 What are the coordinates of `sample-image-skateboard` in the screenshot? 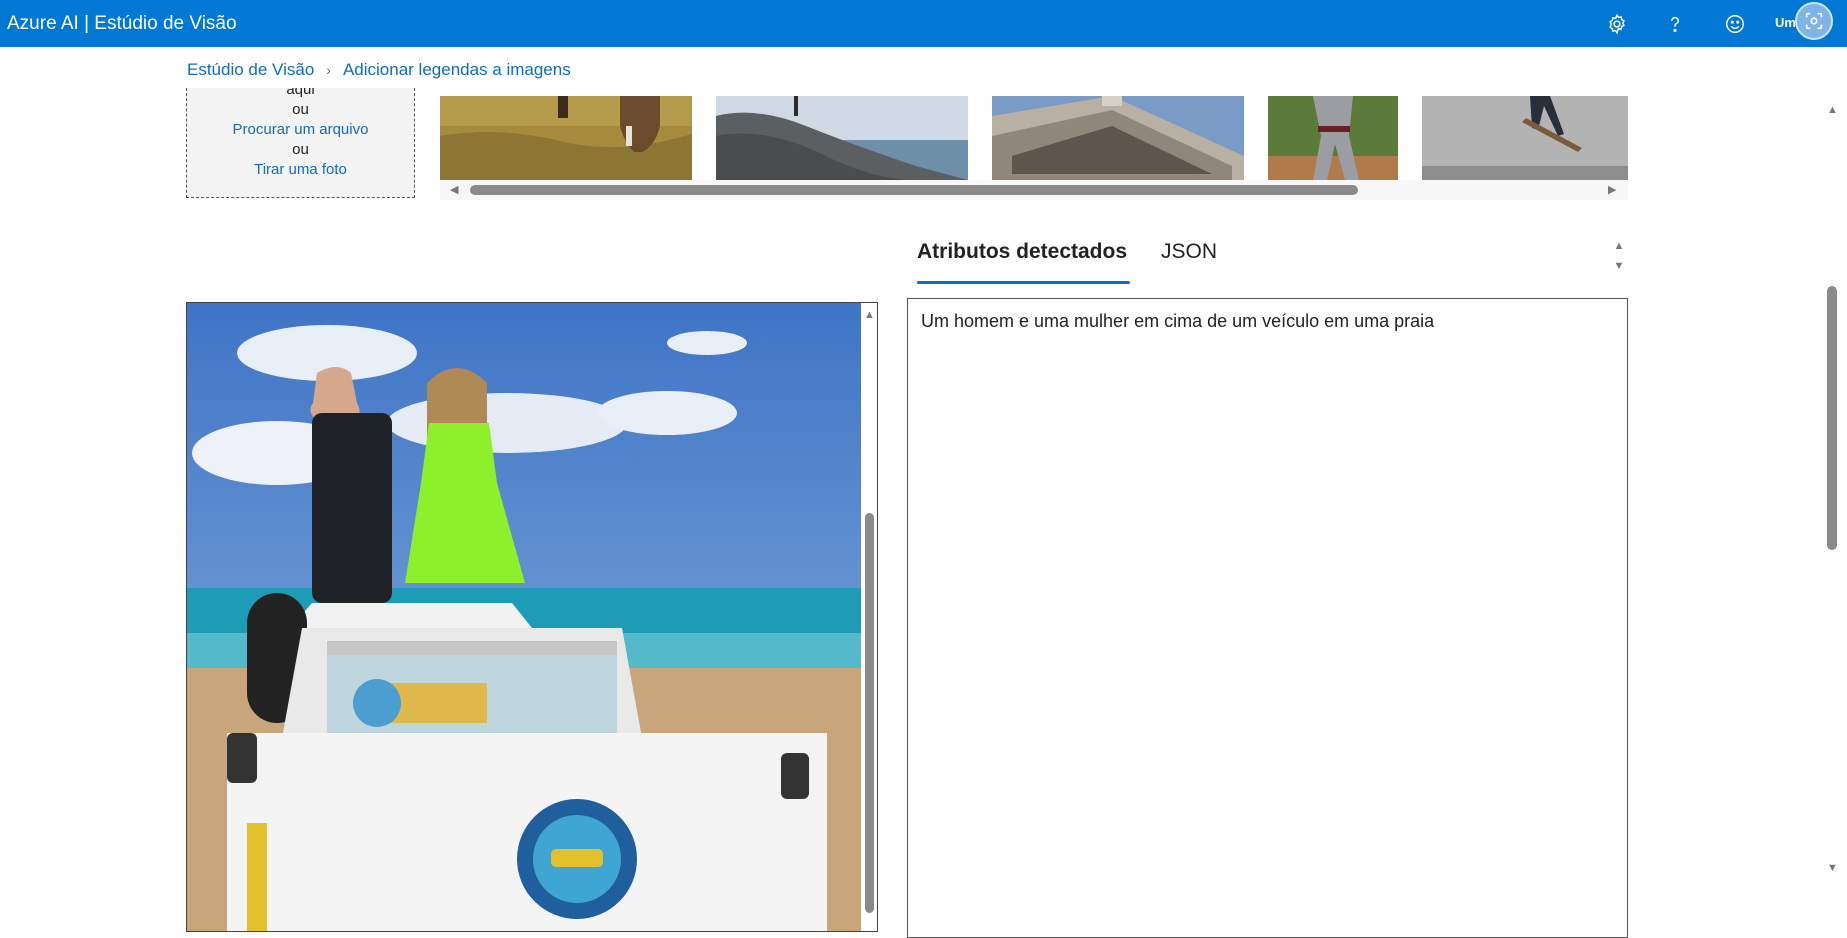 It's located at (1525, 138).